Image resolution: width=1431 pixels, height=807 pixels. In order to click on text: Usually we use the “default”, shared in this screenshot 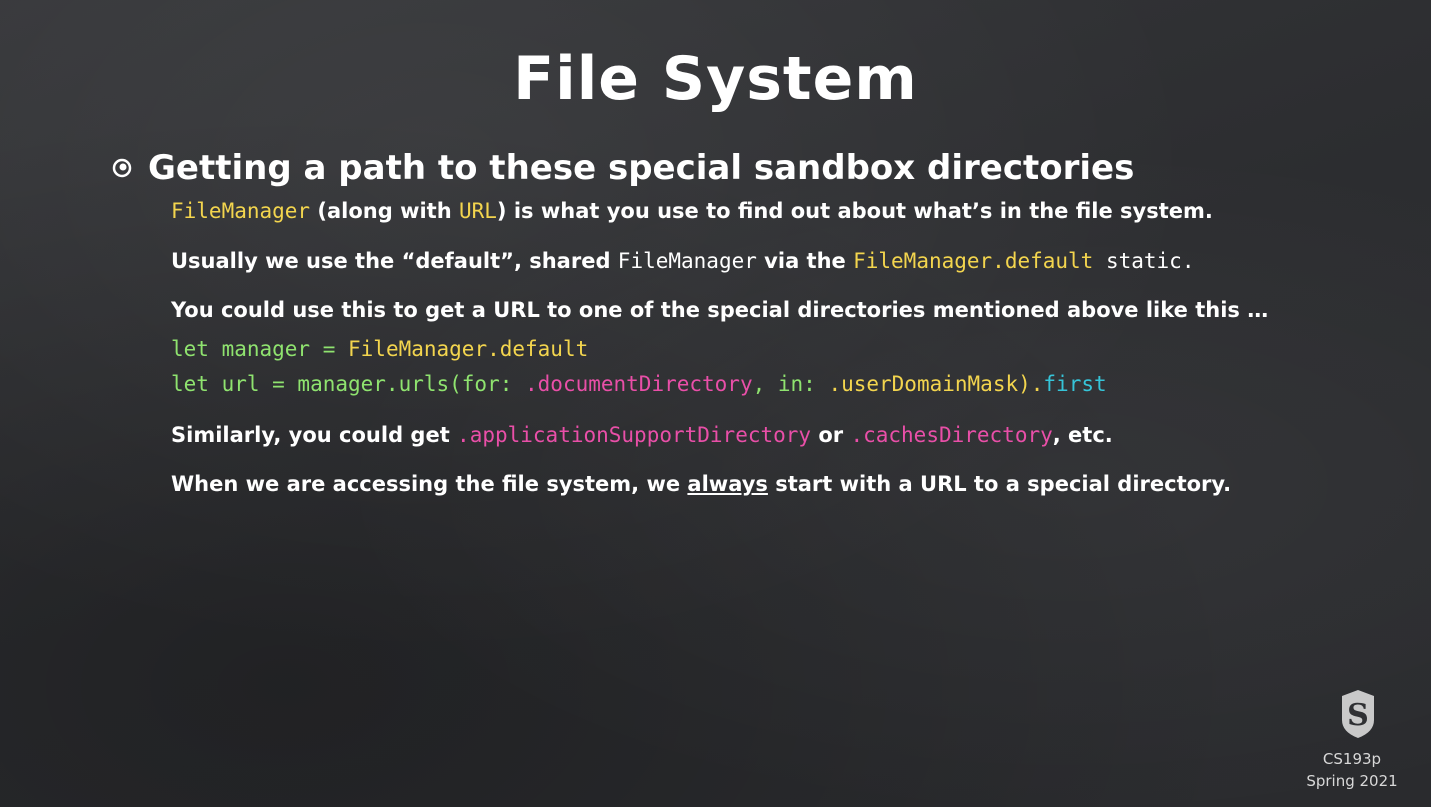, I will do `click(394, 261)`.